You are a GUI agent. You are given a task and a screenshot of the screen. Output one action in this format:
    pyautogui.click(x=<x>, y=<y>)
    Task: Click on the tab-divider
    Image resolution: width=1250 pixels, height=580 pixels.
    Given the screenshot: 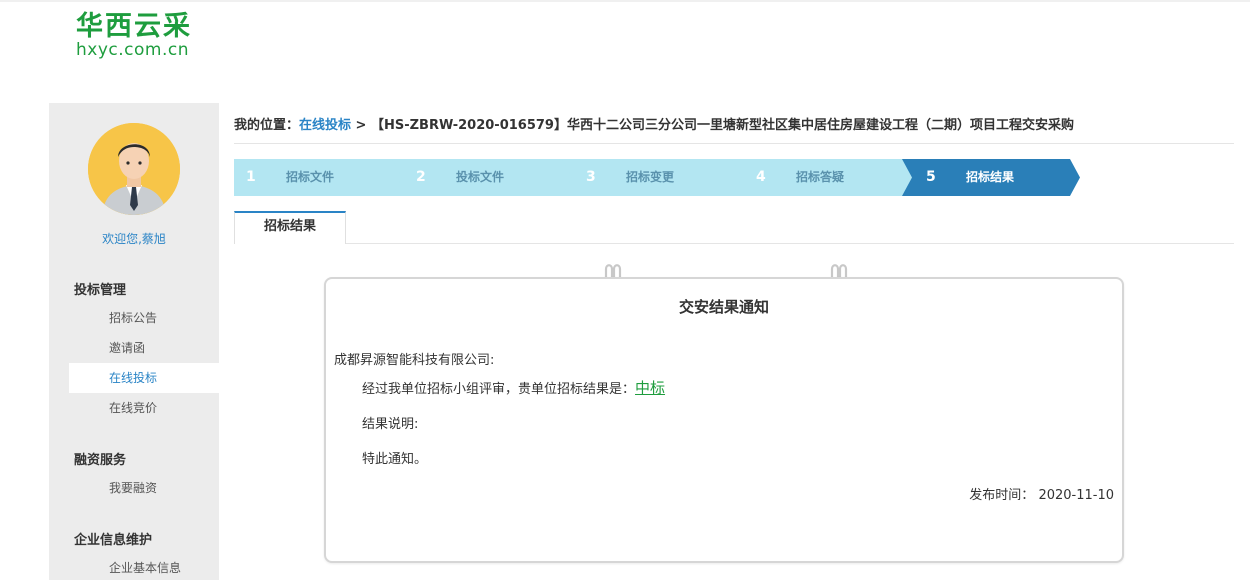 What is the action you would take?
    pyautogui.click(x=734, y=243)
    